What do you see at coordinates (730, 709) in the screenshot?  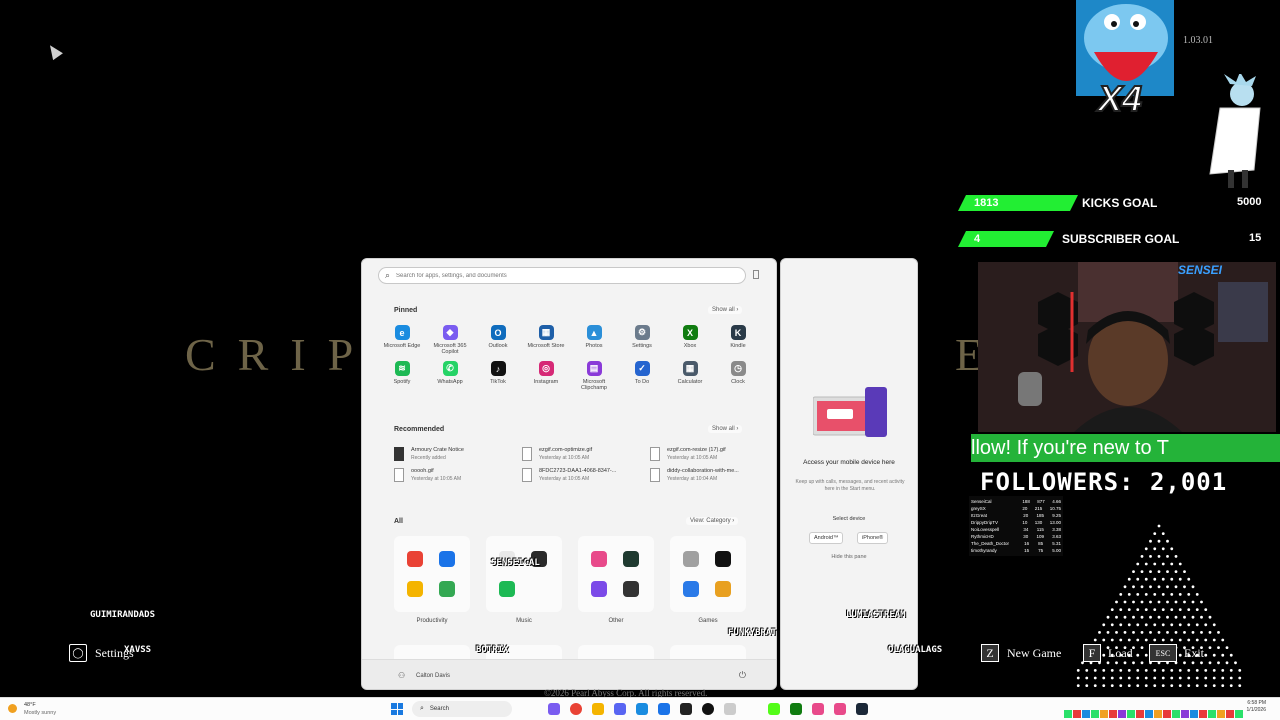 I see `itunes-icon` at bounding box center [730, 709].